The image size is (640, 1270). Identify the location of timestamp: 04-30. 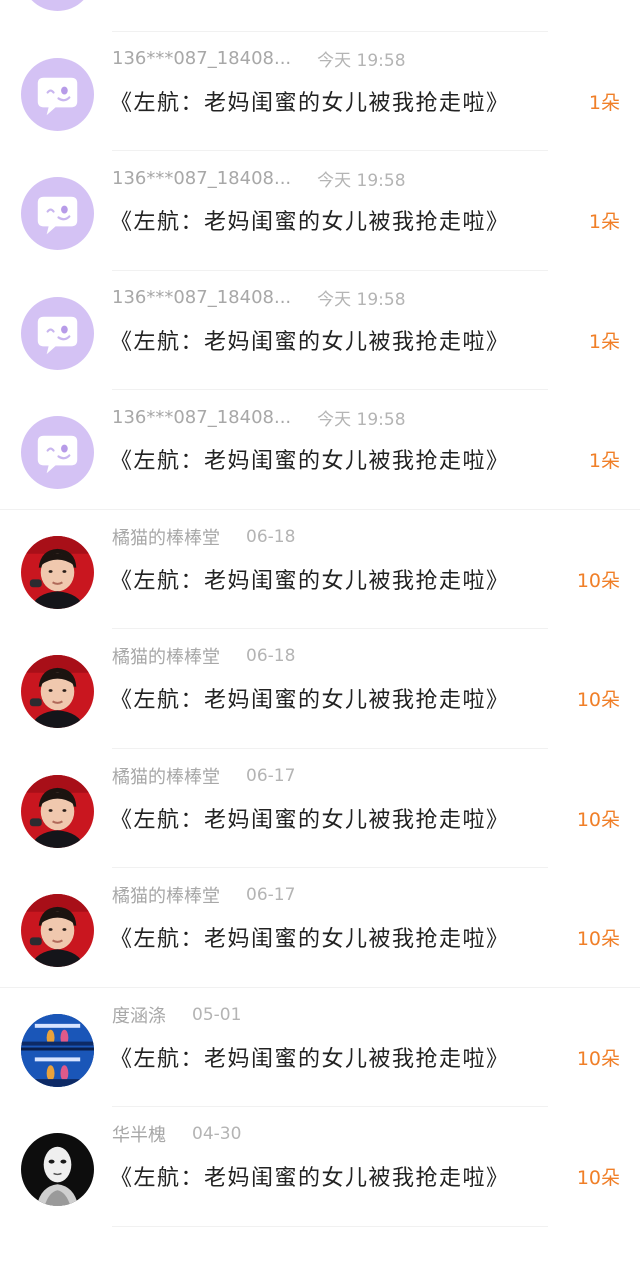
(217, 1134).